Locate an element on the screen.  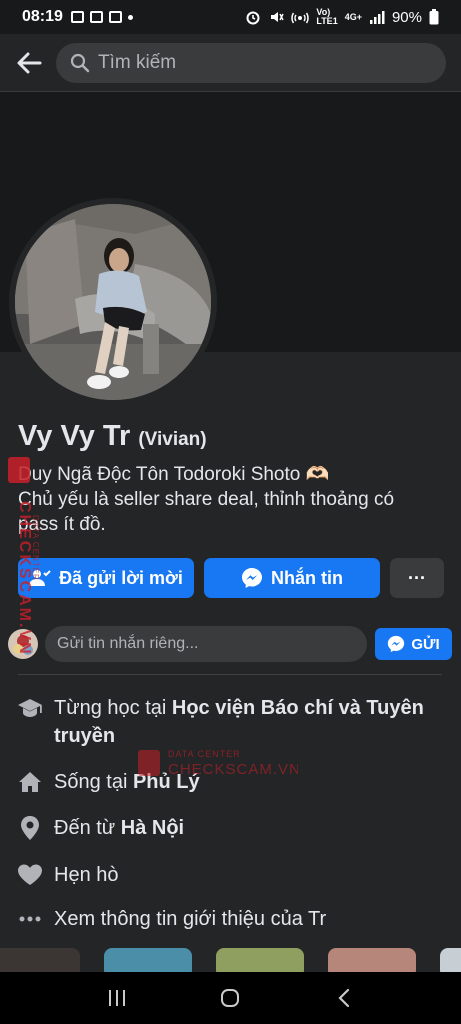
status-bar: 08:19 Vo) LTE1 4G+ 90% is located at coordinates (230, 17).